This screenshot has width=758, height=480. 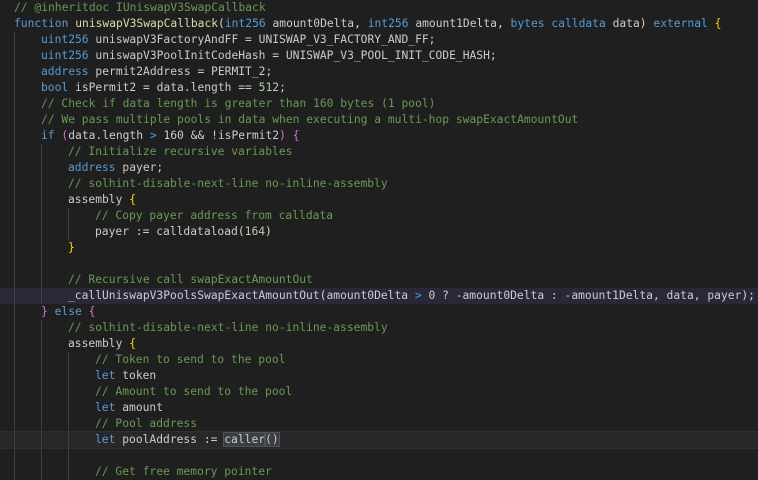 I want to click on code-line: // Amount to send to the pool, so click(x=379, y=392).